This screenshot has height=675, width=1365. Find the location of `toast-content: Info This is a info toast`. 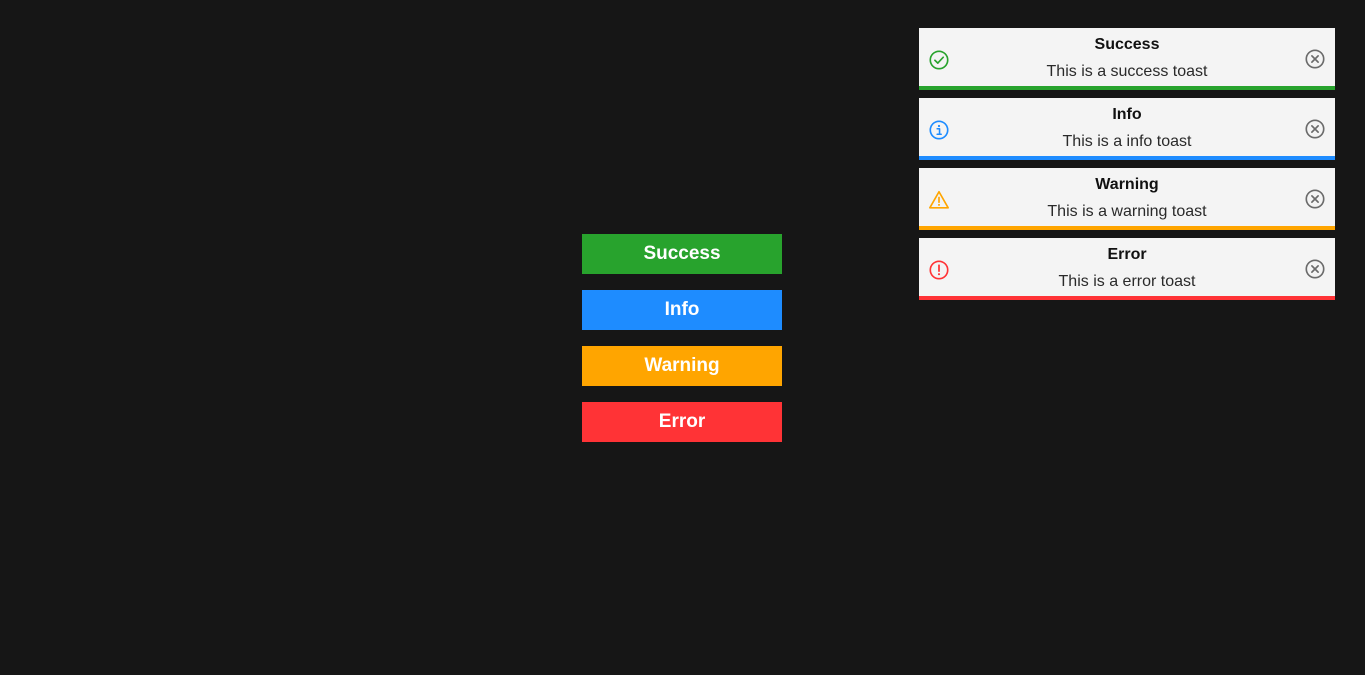

toast-content: Info This is a info toast is located at coordinates (1127, 128).